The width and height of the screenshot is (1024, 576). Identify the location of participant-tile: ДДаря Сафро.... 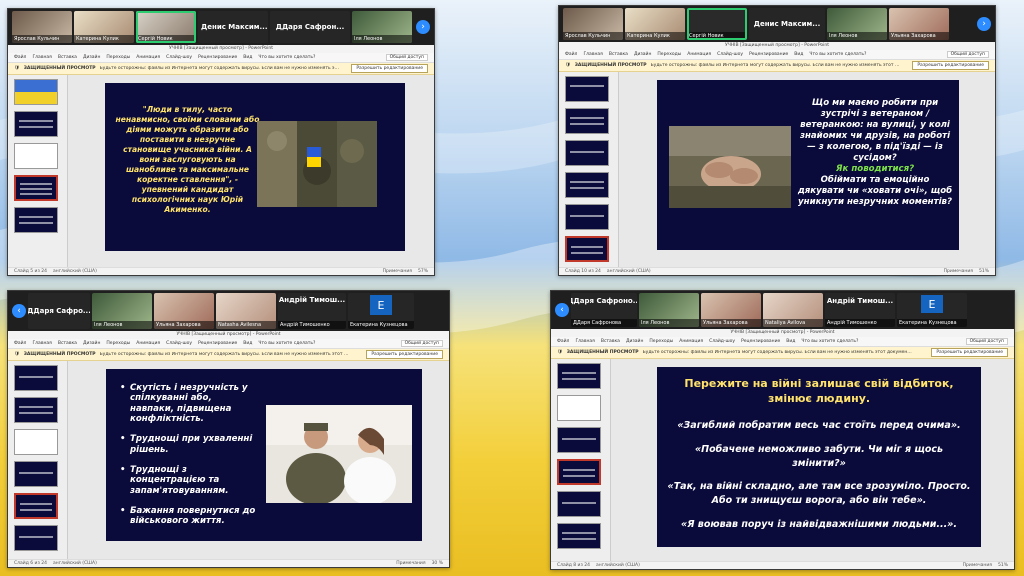
(59, 311).